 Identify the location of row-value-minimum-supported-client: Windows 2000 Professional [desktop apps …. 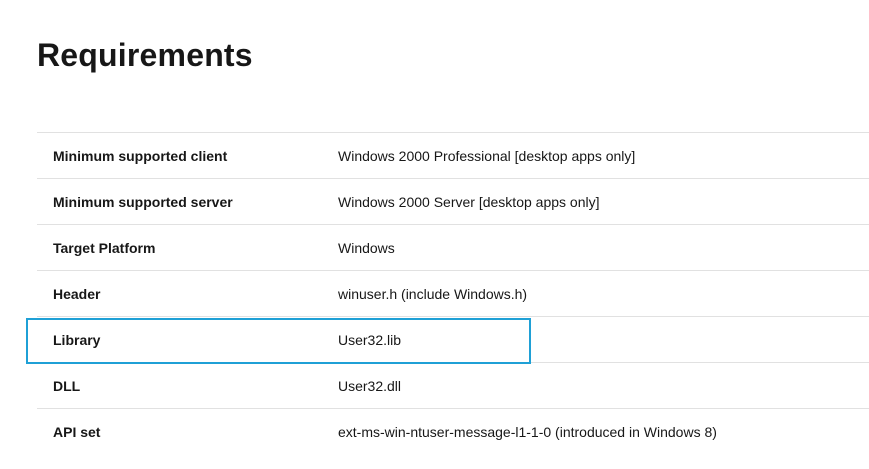
(487, 155).